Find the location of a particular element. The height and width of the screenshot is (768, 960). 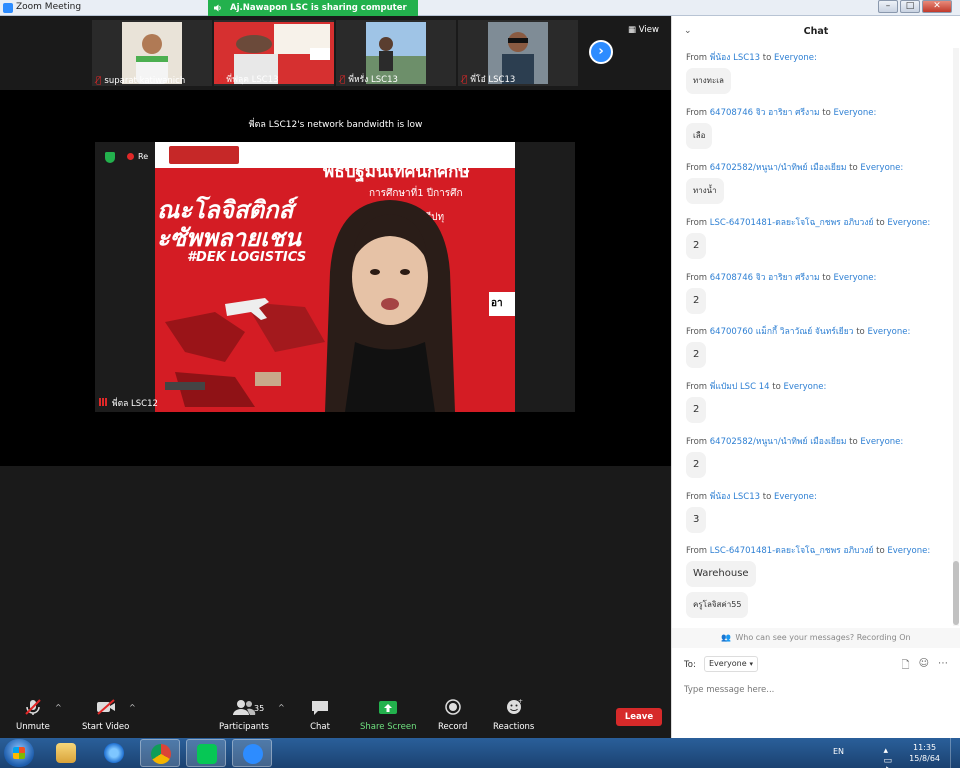

emoji-icon: ☺ is located at coordinates (924, 666).